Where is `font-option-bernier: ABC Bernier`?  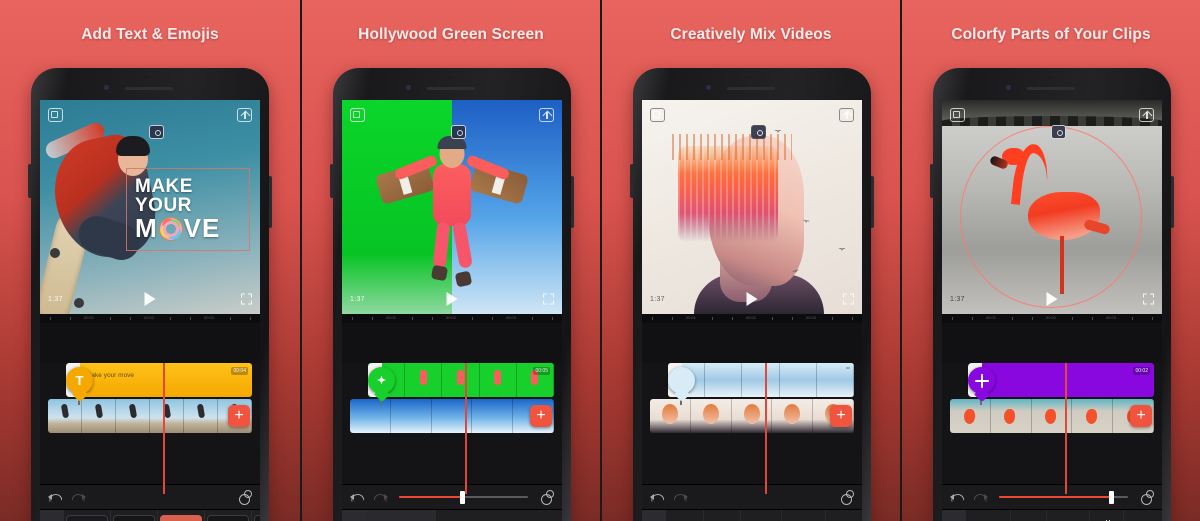
font-option-bernier: ABC Bernier is located at coordinates (181, 515).